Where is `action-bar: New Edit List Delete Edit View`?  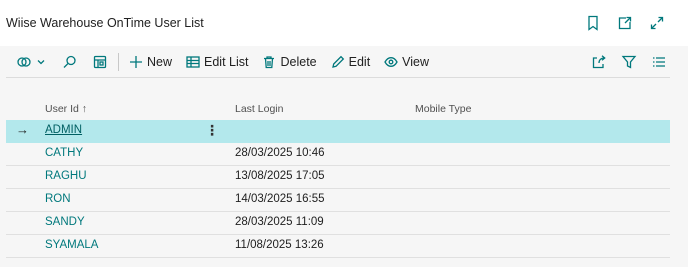 action-bar: New Edit List Delete Edit View is located at coordinates (344, 62).